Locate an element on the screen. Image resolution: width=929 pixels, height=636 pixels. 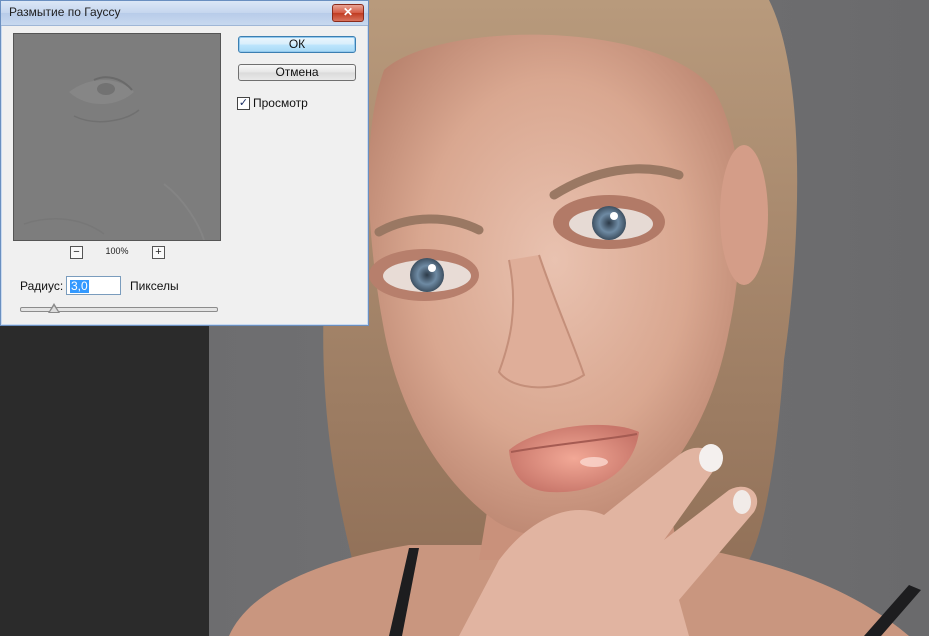
radius-input: 3,0 is located at coordinates (93, 285).